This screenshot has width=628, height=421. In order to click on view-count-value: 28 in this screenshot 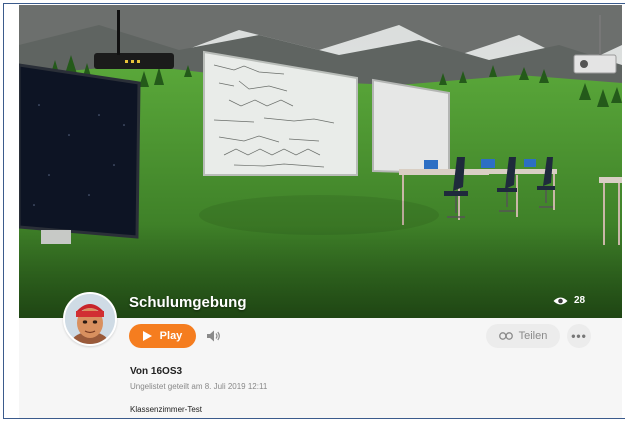, I will do `click(580, 300)`.